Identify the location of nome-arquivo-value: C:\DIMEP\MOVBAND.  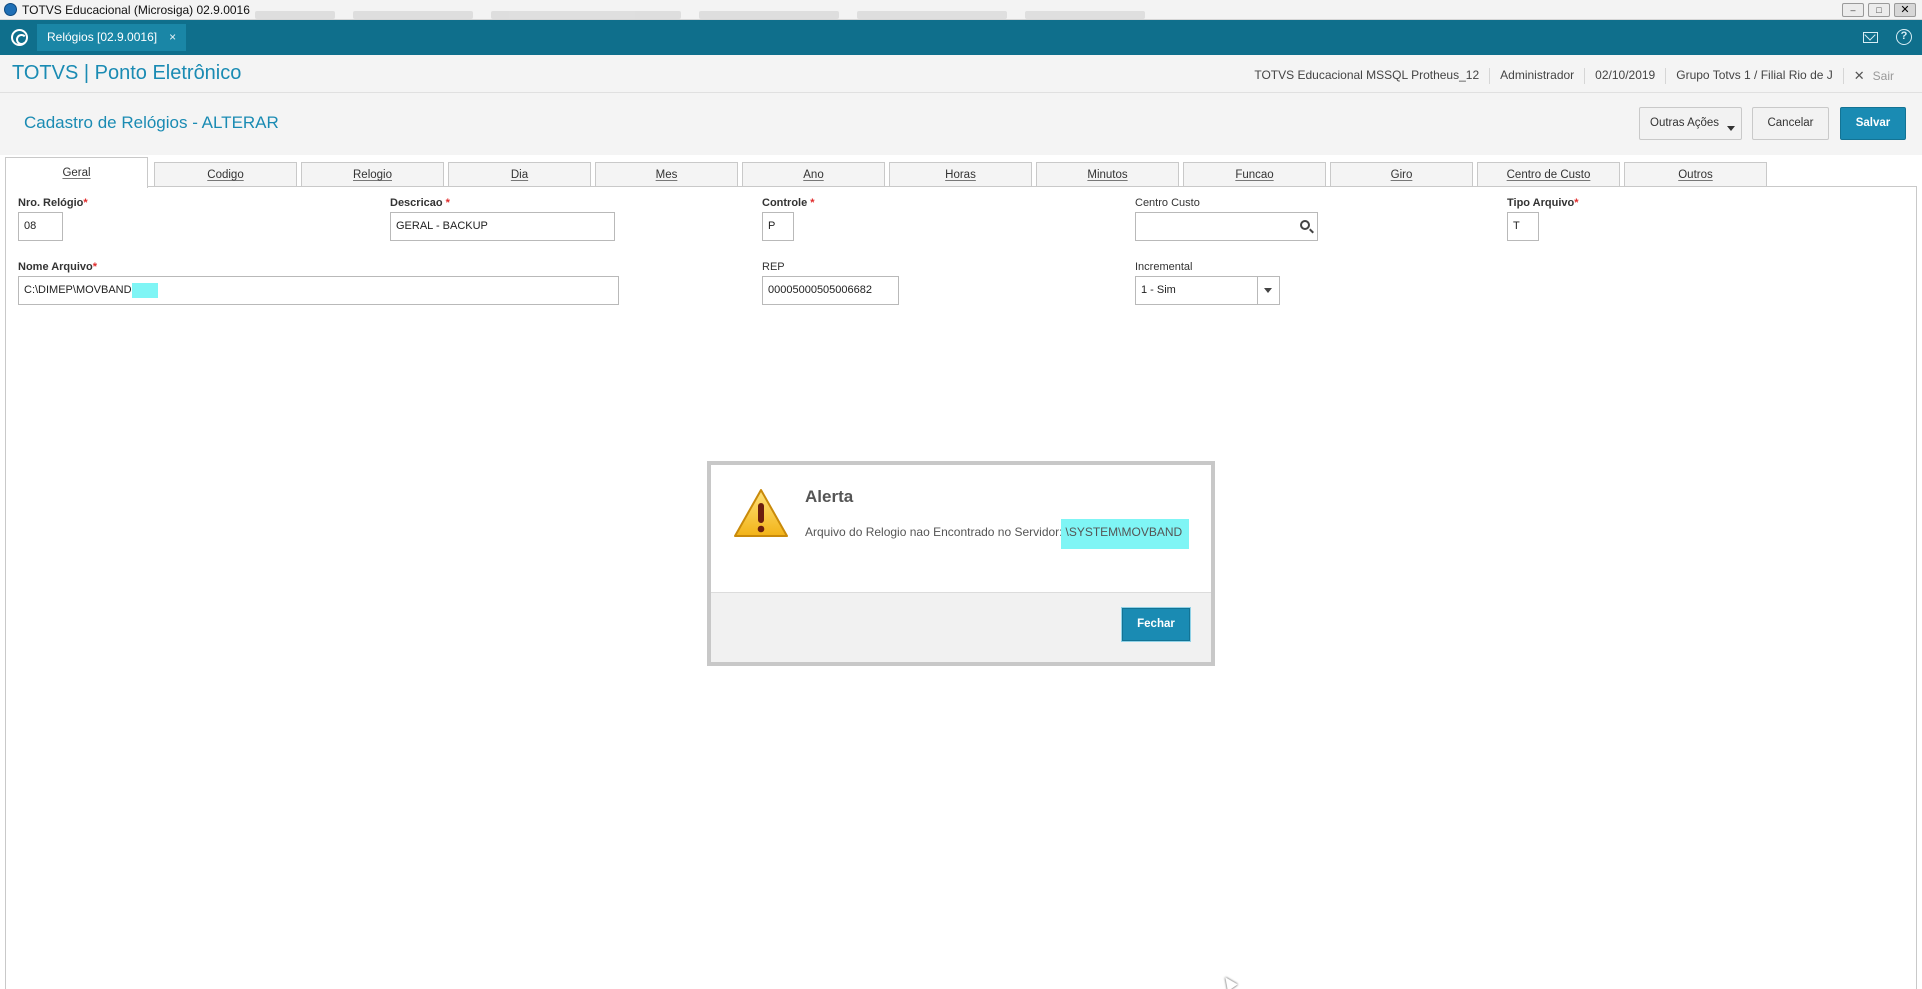
(78, 290).